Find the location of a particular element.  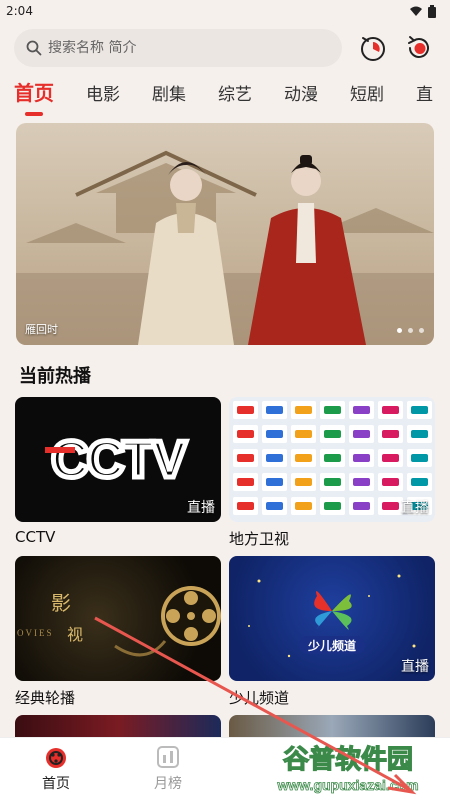

status-bar: 2:04 is located at coordinates (225, 11).